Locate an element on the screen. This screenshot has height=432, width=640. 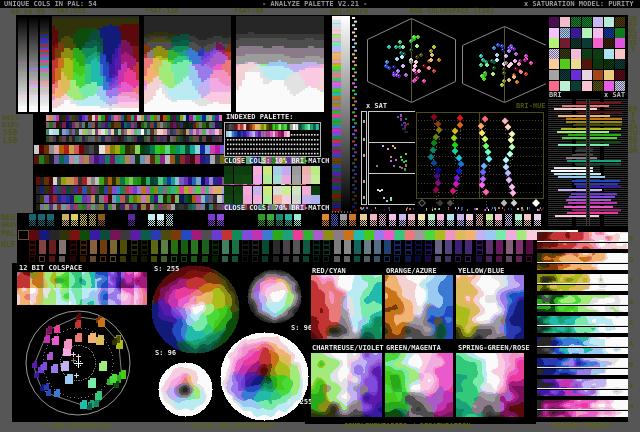
rgb-colorspace-cubes is located at coordinates (453, 63).